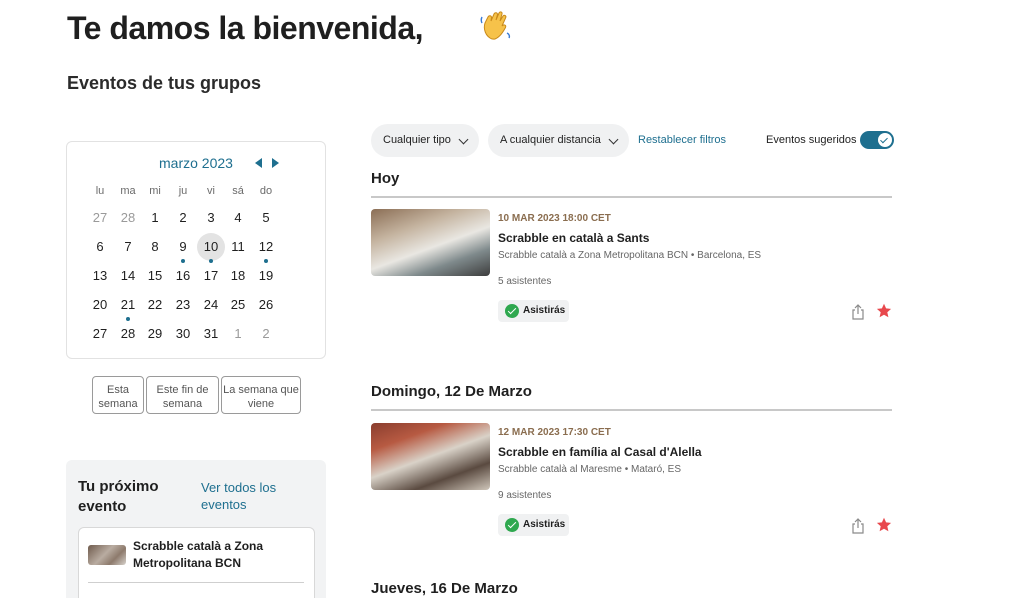 The image size is (1024, 598). Describe the element at coordinates (183, 191) in the screenshot. I see `weekday-label: ju` at that location.